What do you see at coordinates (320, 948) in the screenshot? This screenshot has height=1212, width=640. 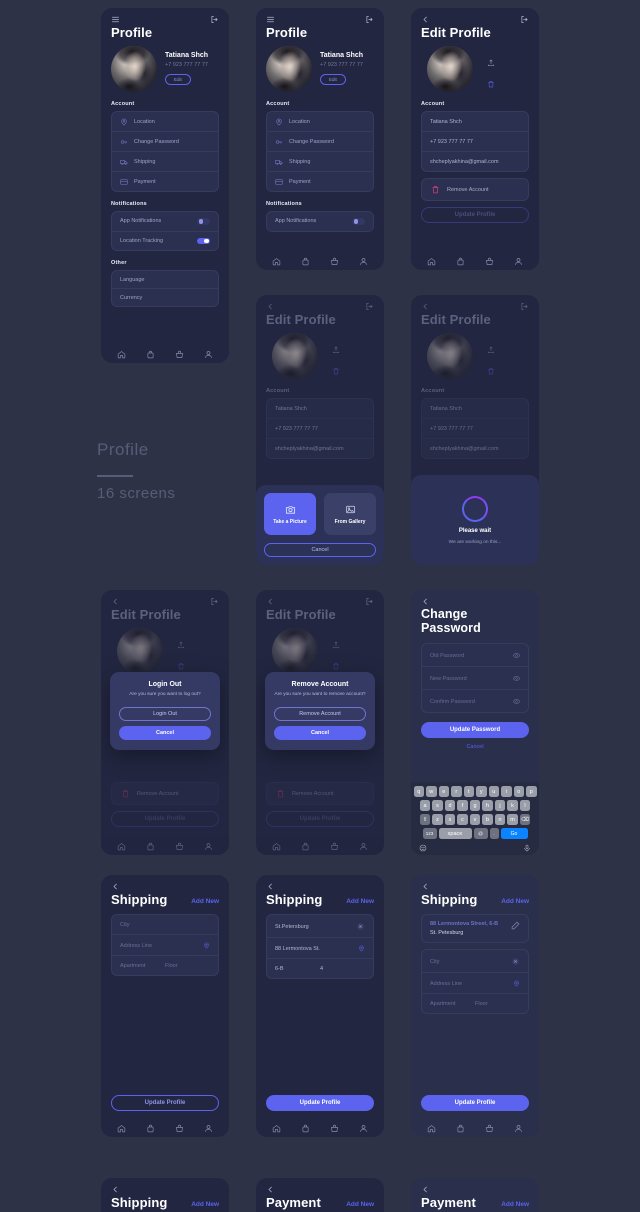 I see `address-line-field: 88 Lermontova St.` at bounding box center [320, 948].